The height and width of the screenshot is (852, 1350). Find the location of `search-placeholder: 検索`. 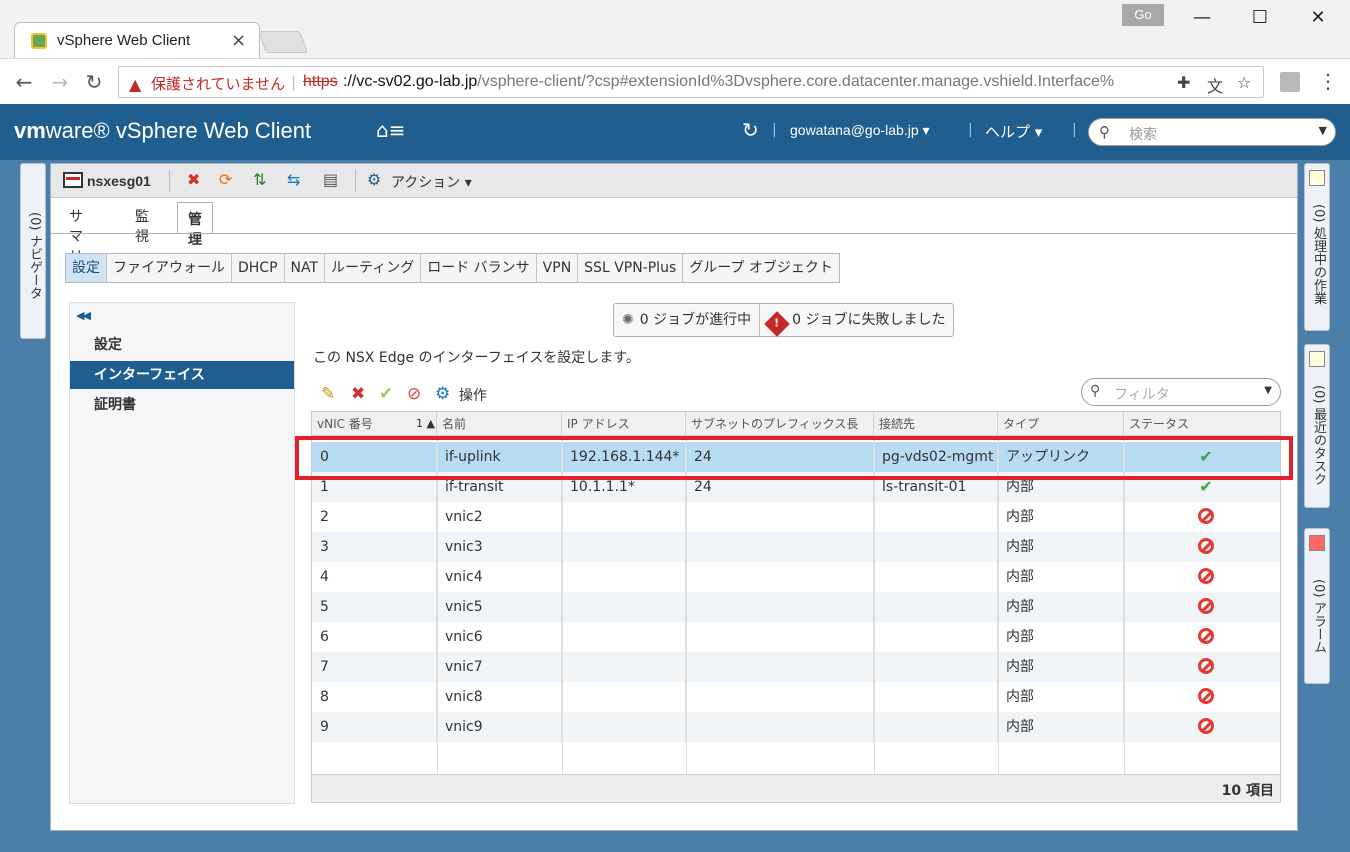

search-placeholder: 検索 is located at coordinates (1143, 135).